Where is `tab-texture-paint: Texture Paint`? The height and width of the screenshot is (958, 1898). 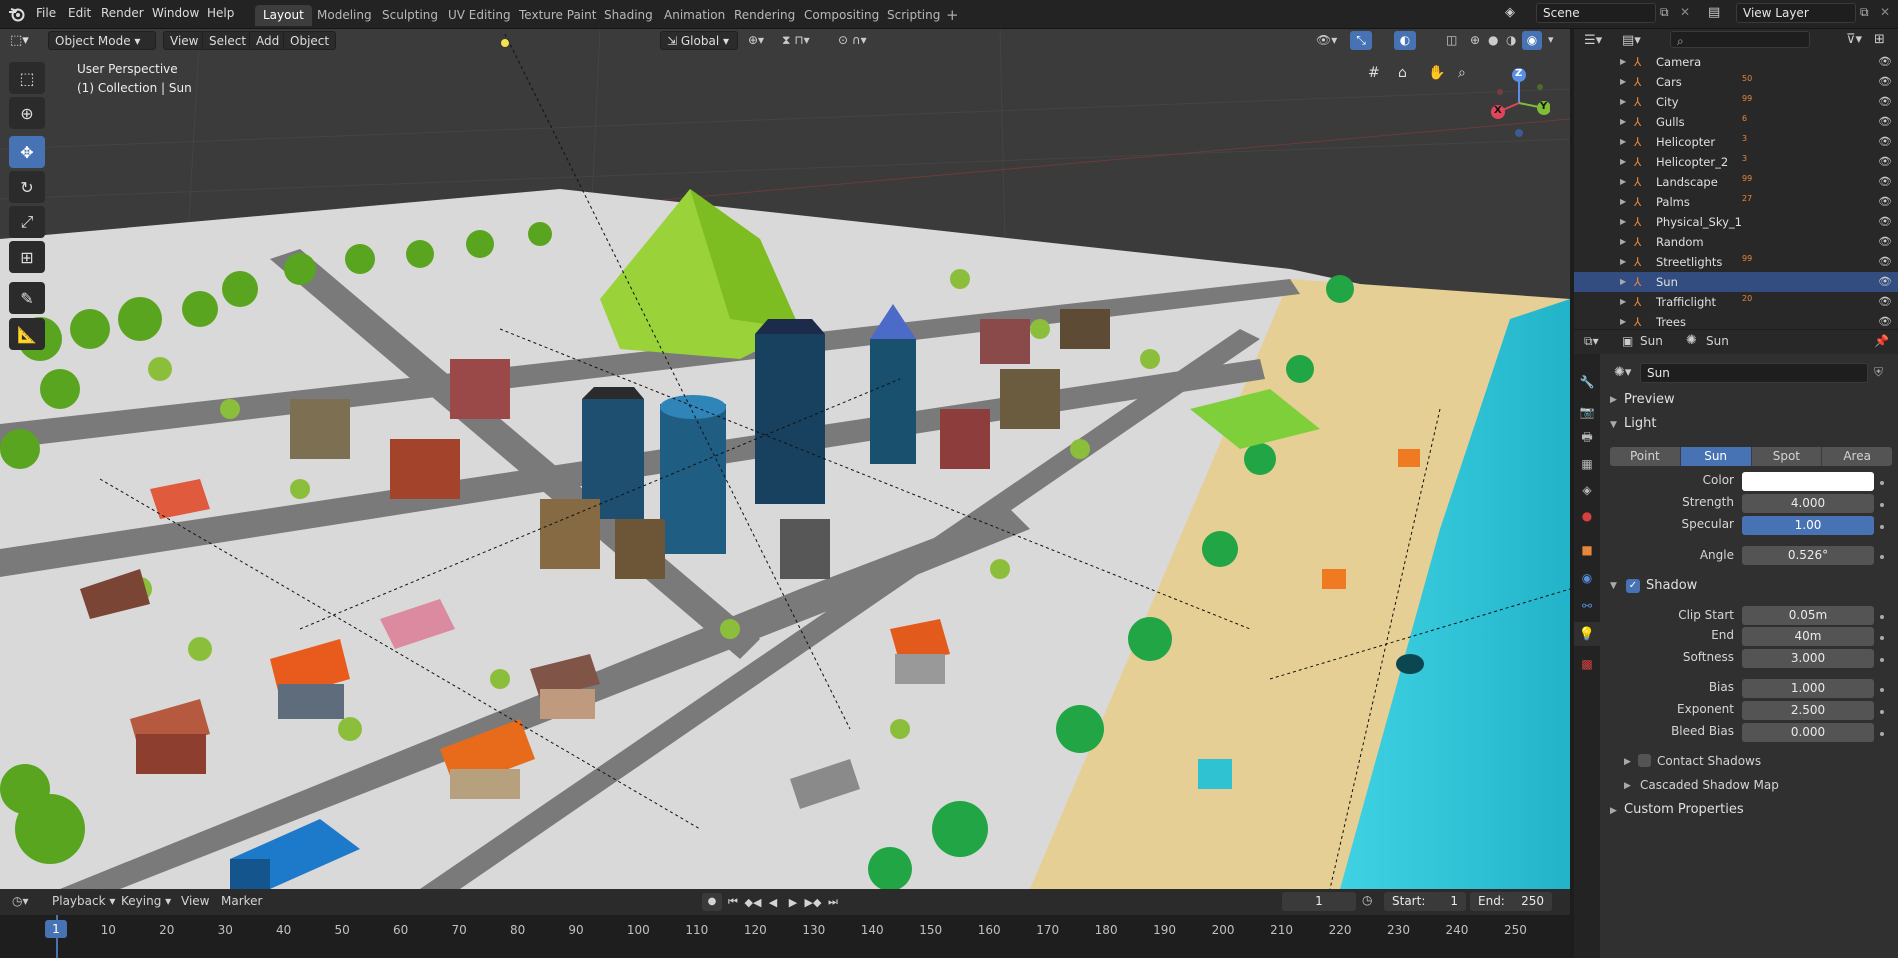
tab-texture-paint: Texture Paint is located at coordinates (557, 15).